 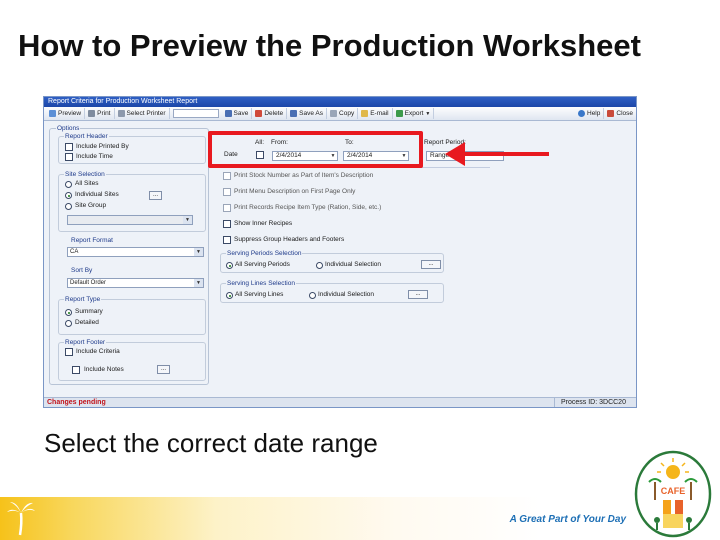 I want to click on save-icon, so click(x=228, y=113).